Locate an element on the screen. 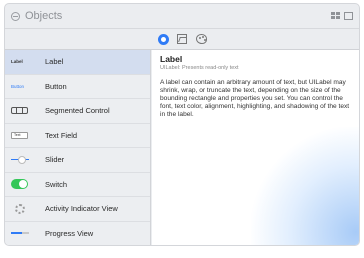 The image size is (364, 258). palette-icon is located at coordinates (201, 39).